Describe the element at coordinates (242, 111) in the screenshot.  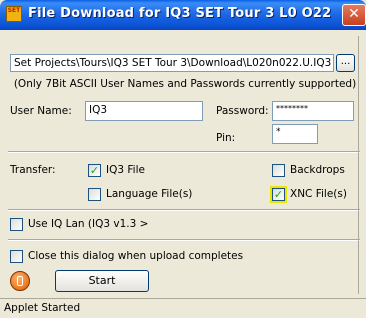
I see `password-label: Password:` at that location.